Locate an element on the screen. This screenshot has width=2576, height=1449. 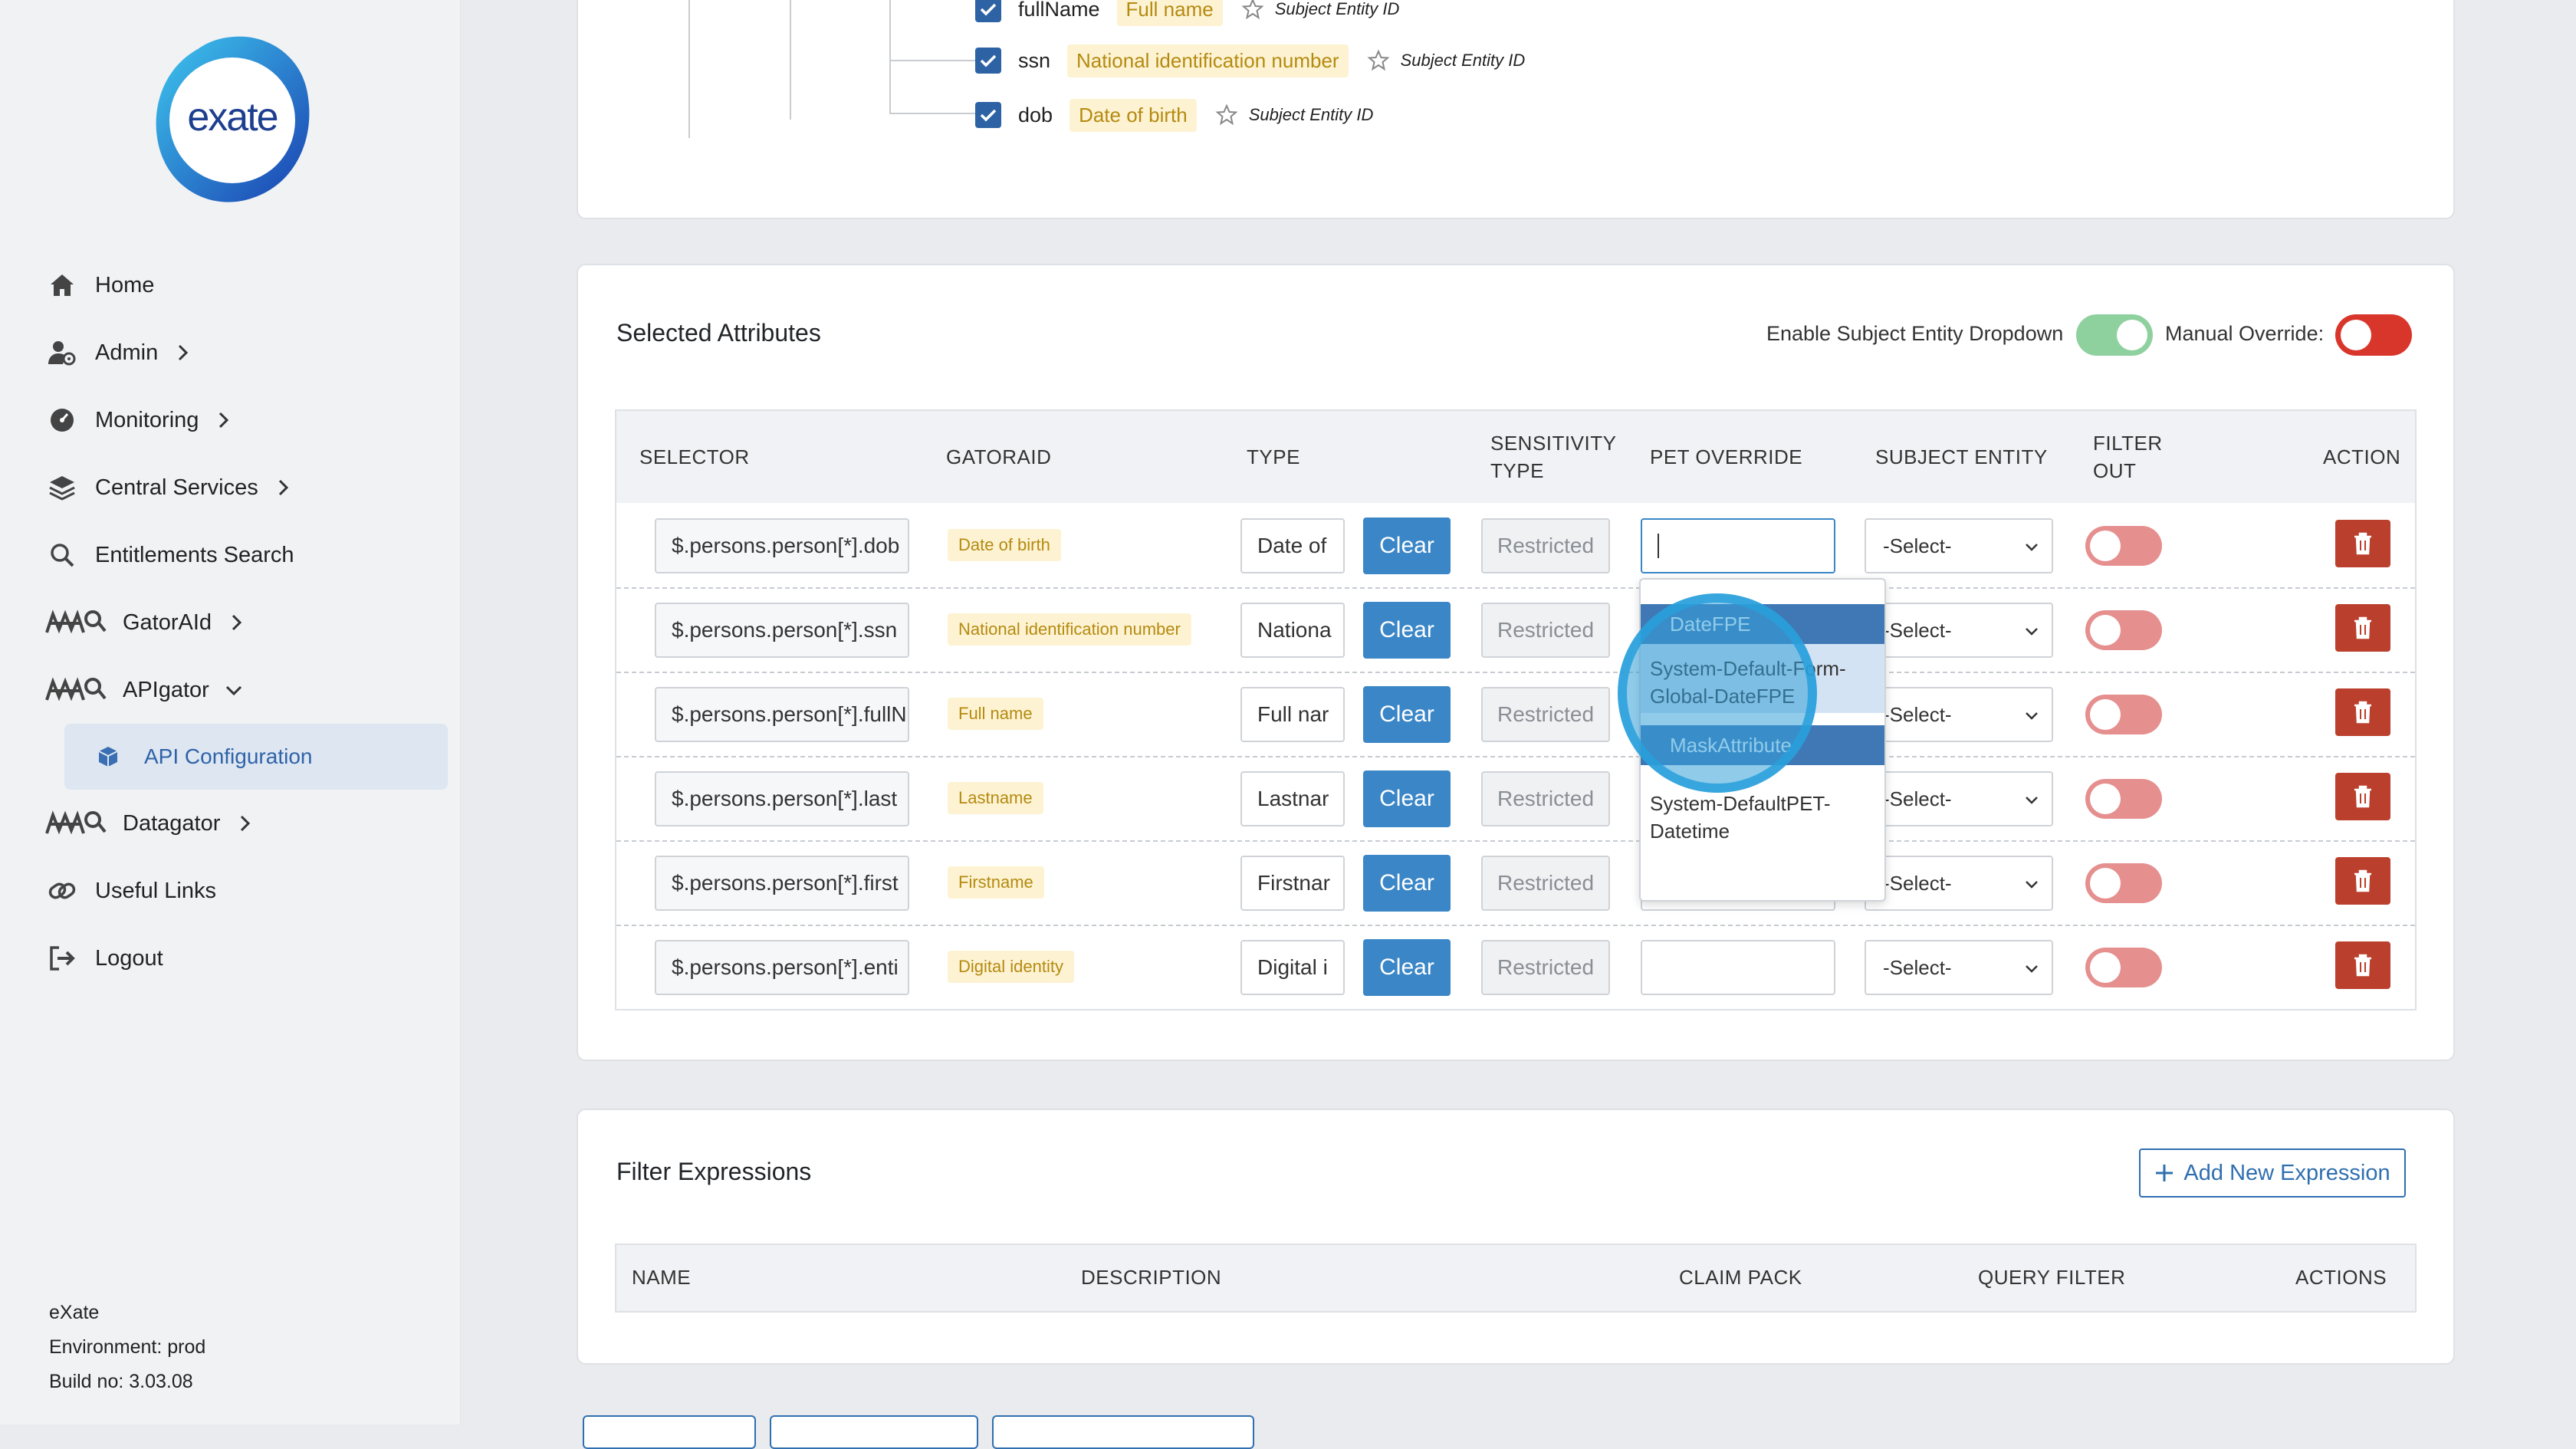
text-cursor is located at coordinates (1659, 546).